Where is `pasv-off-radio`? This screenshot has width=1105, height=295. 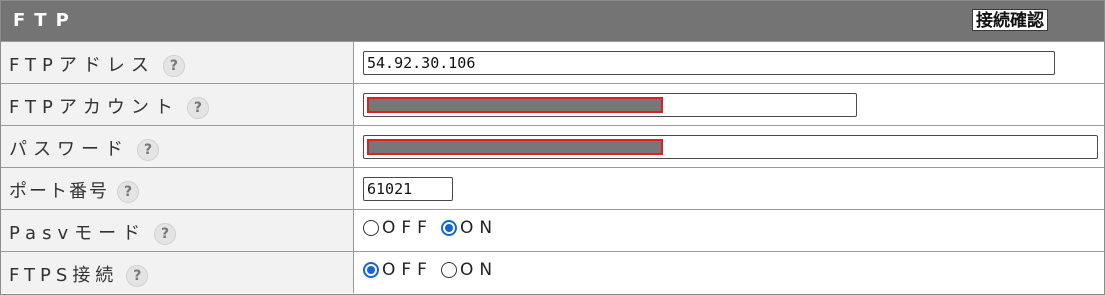
pasv-off-radio is located at coordinates (371, 228).